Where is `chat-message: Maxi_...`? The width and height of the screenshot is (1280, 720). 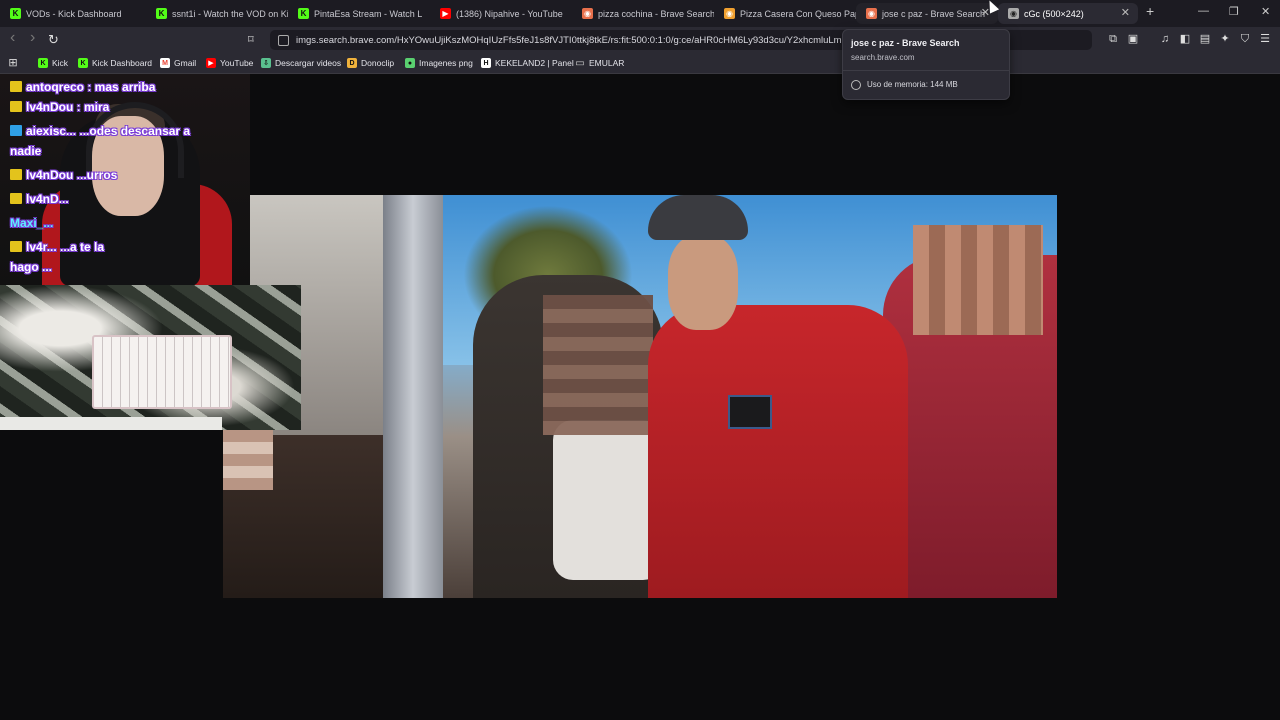
chat-message: Maxi_... is located at coordinates (32, 223).